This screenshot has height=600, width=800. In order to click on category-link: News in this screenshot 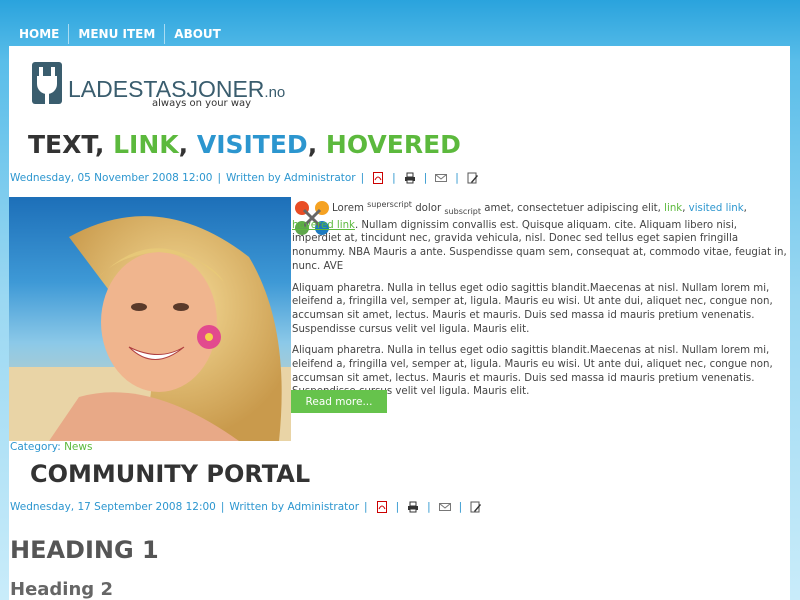, I will do `click(78, 447)`.